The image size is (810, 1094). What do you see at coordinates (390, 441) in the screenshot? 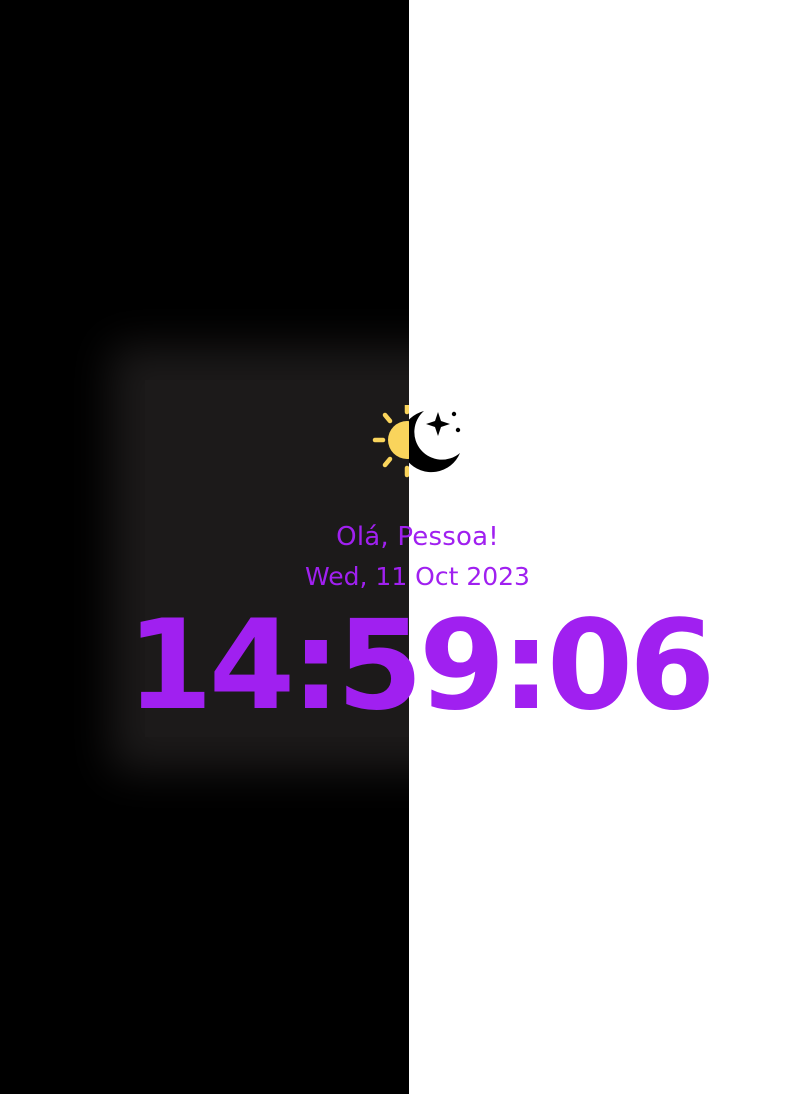
I see `sun-icon` at bounding box center [390, 441].